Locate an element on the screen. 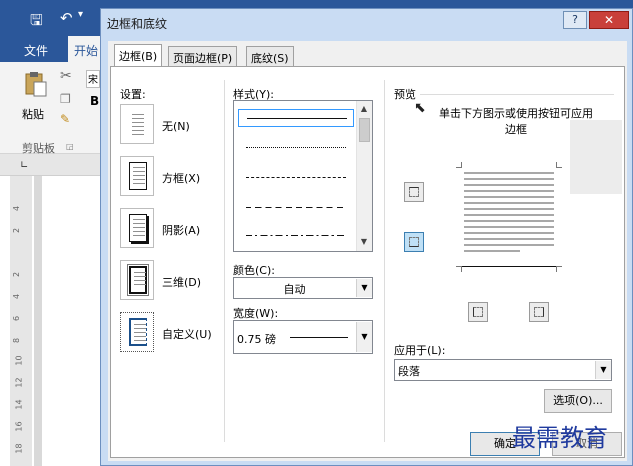 Image resolution: width=633 pixels, height=466 pixels. style-small-dash-line is located at coordinates (296, 178).